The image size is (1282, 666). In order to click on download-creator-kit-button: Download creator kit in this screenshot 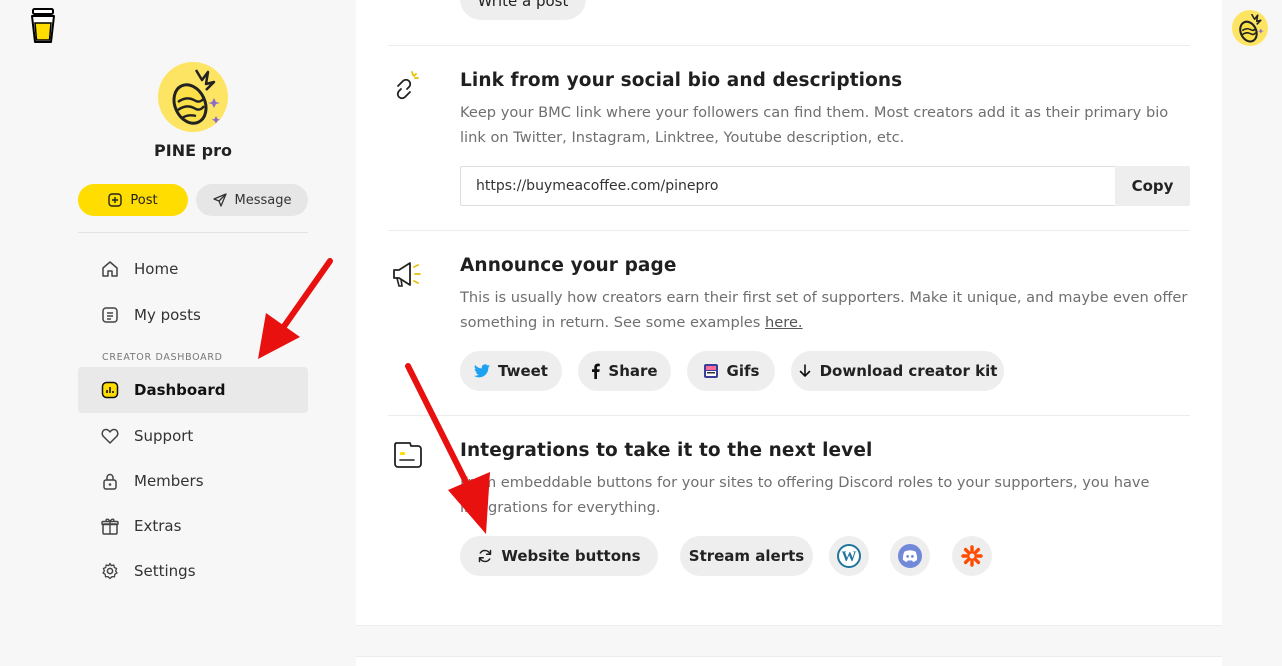, I will do `click(897, 371)`.